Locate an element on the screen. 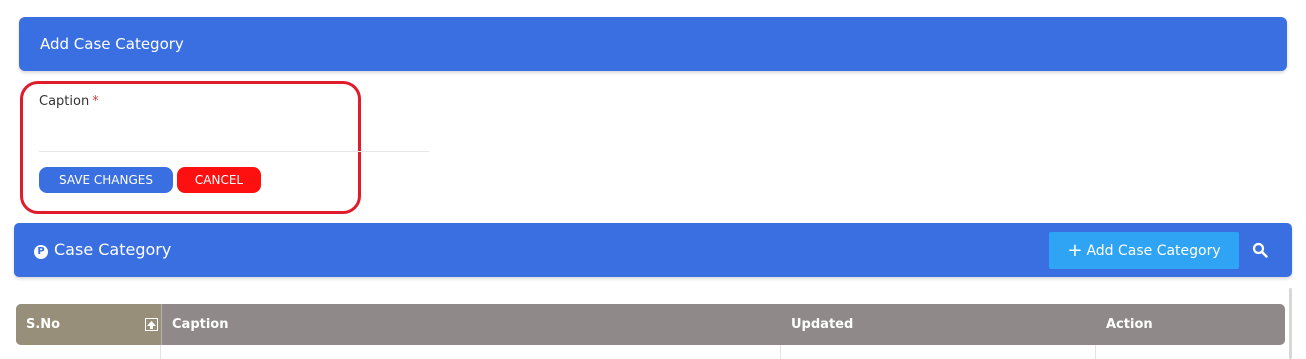 The width and height of the screenshot is (1306, 359). case-category-title-text: Case Category is located at coordinates (113, 249).